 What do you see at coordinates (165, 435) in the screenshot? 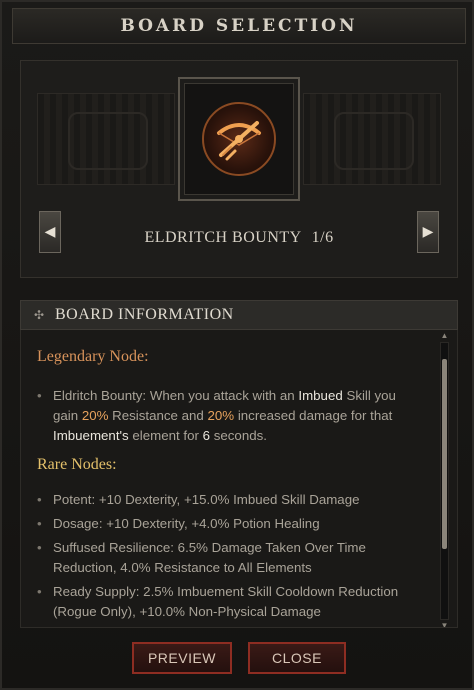
I see `legendary-text-part: element for` at bounding box center [165, 435].